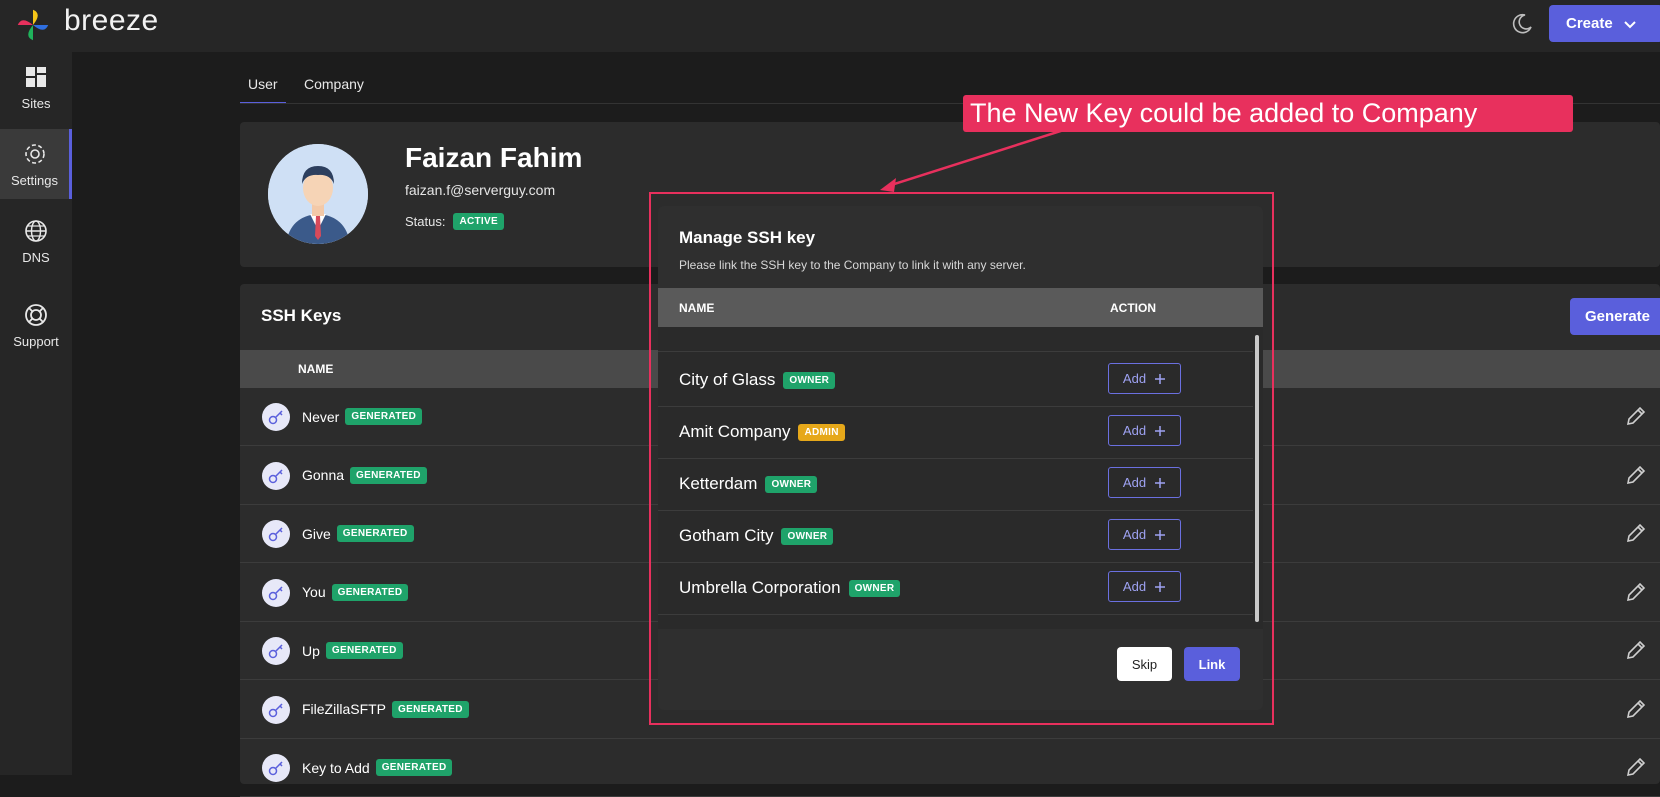  I want to click on ssh-keys-title: SSH Keys, so click(301, 315).